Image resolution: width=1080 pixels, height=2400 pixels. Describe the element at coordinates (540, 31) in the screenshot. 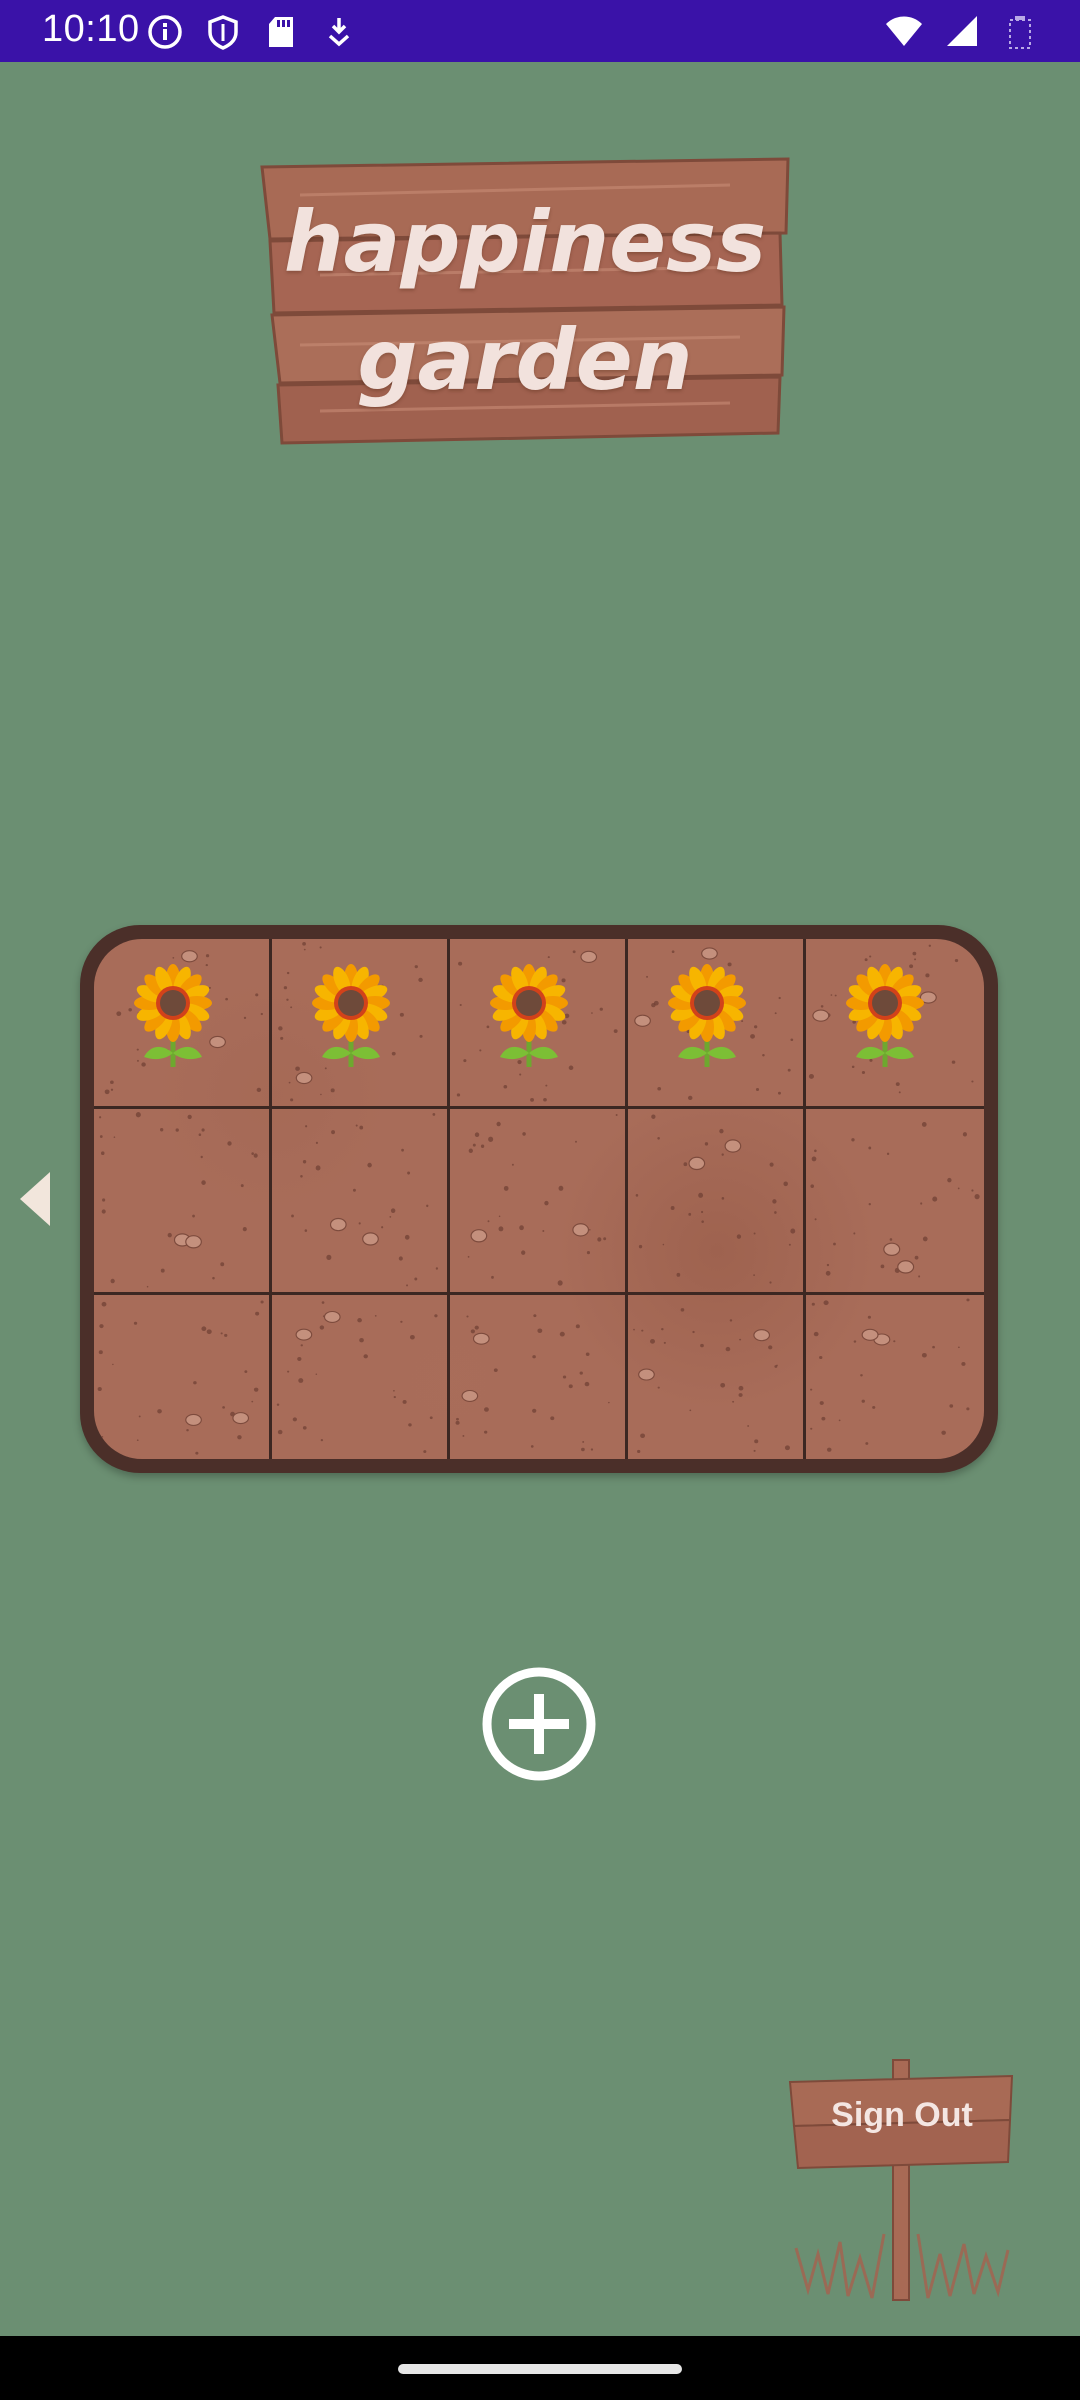

I see `status-bar: 10:10` at that location.